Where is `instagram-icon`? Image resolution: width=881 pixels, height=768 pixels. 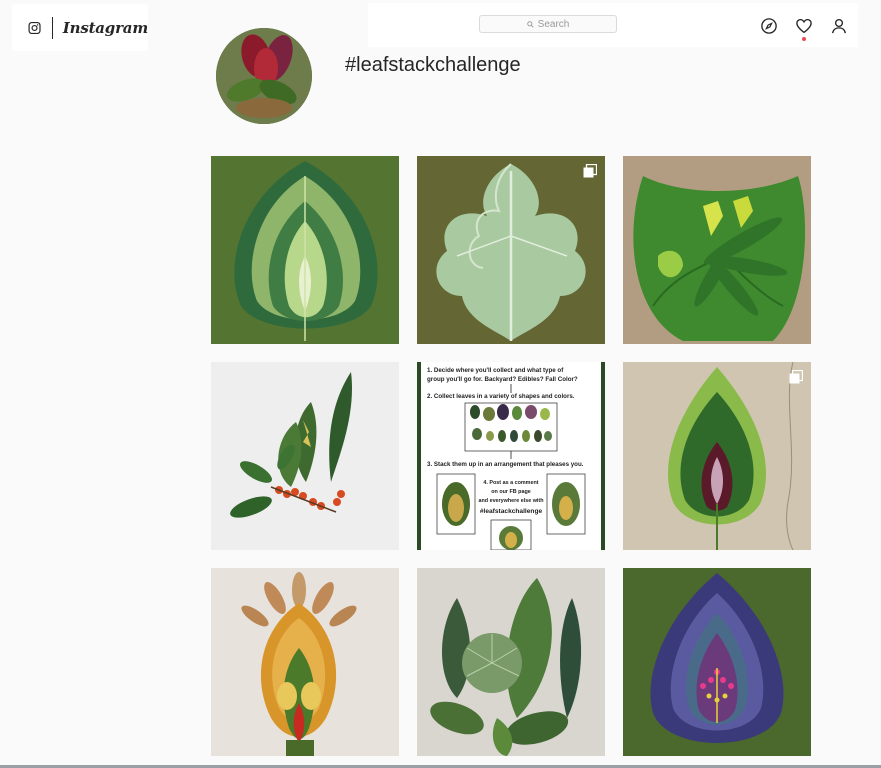 instagram-icon is located at coordinates (34, 27).